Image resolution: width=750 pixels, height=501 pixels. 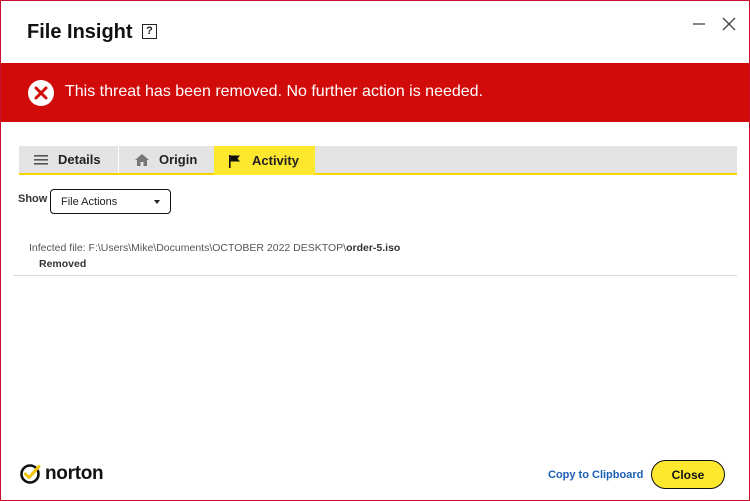 What do you see at coordinates (595, 475) in the screenshot?
I see `copy-to-clipboard-link: Copy to Clipboard` at bounding box center [595, 475].